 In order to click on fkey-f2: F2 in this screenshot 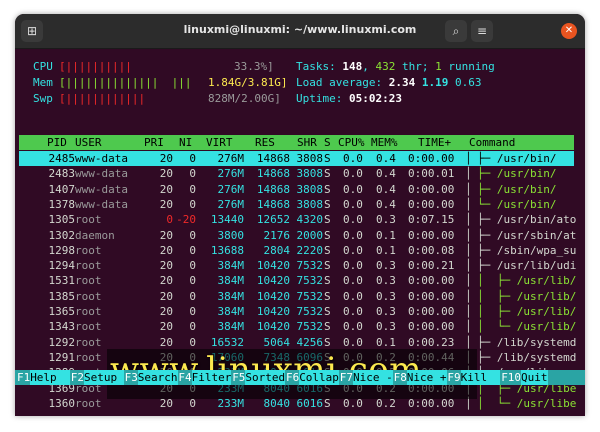, I will do `click(77, 377)`.